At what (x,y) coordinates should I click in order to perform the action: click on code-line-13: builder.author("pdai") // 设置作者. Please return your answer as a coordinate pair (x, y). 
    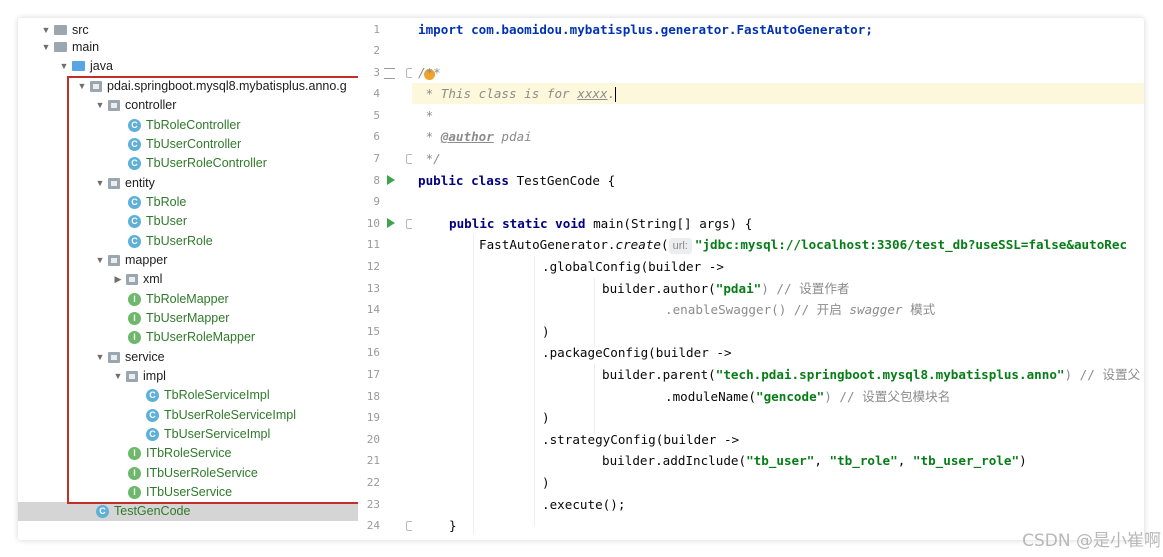
    Looking at the image, I should click on (726, 288).